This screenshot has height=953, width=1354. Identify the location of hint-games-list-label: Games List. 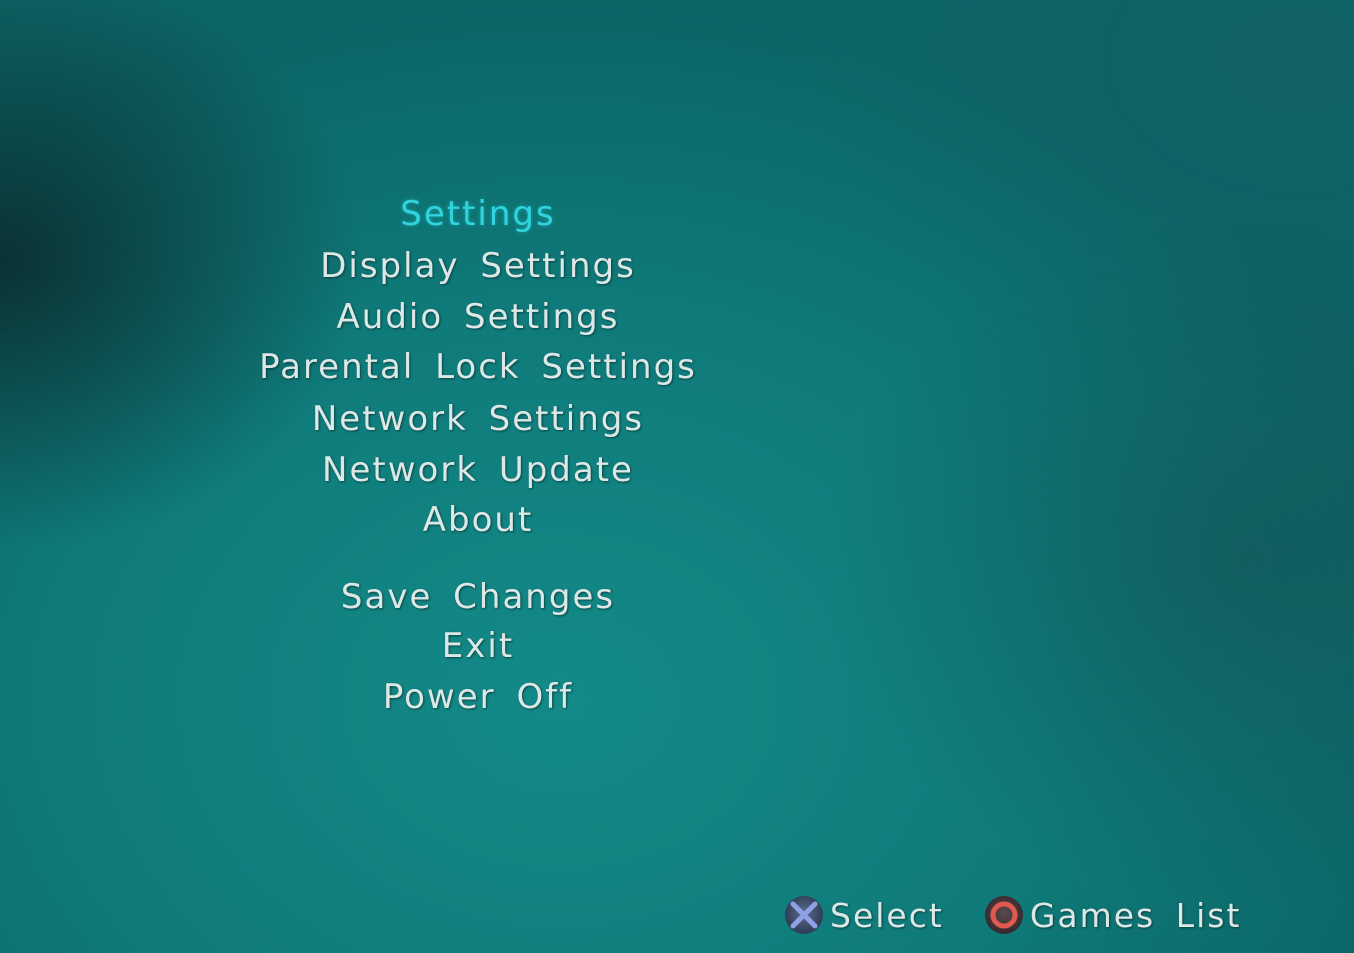
(1135, 915).